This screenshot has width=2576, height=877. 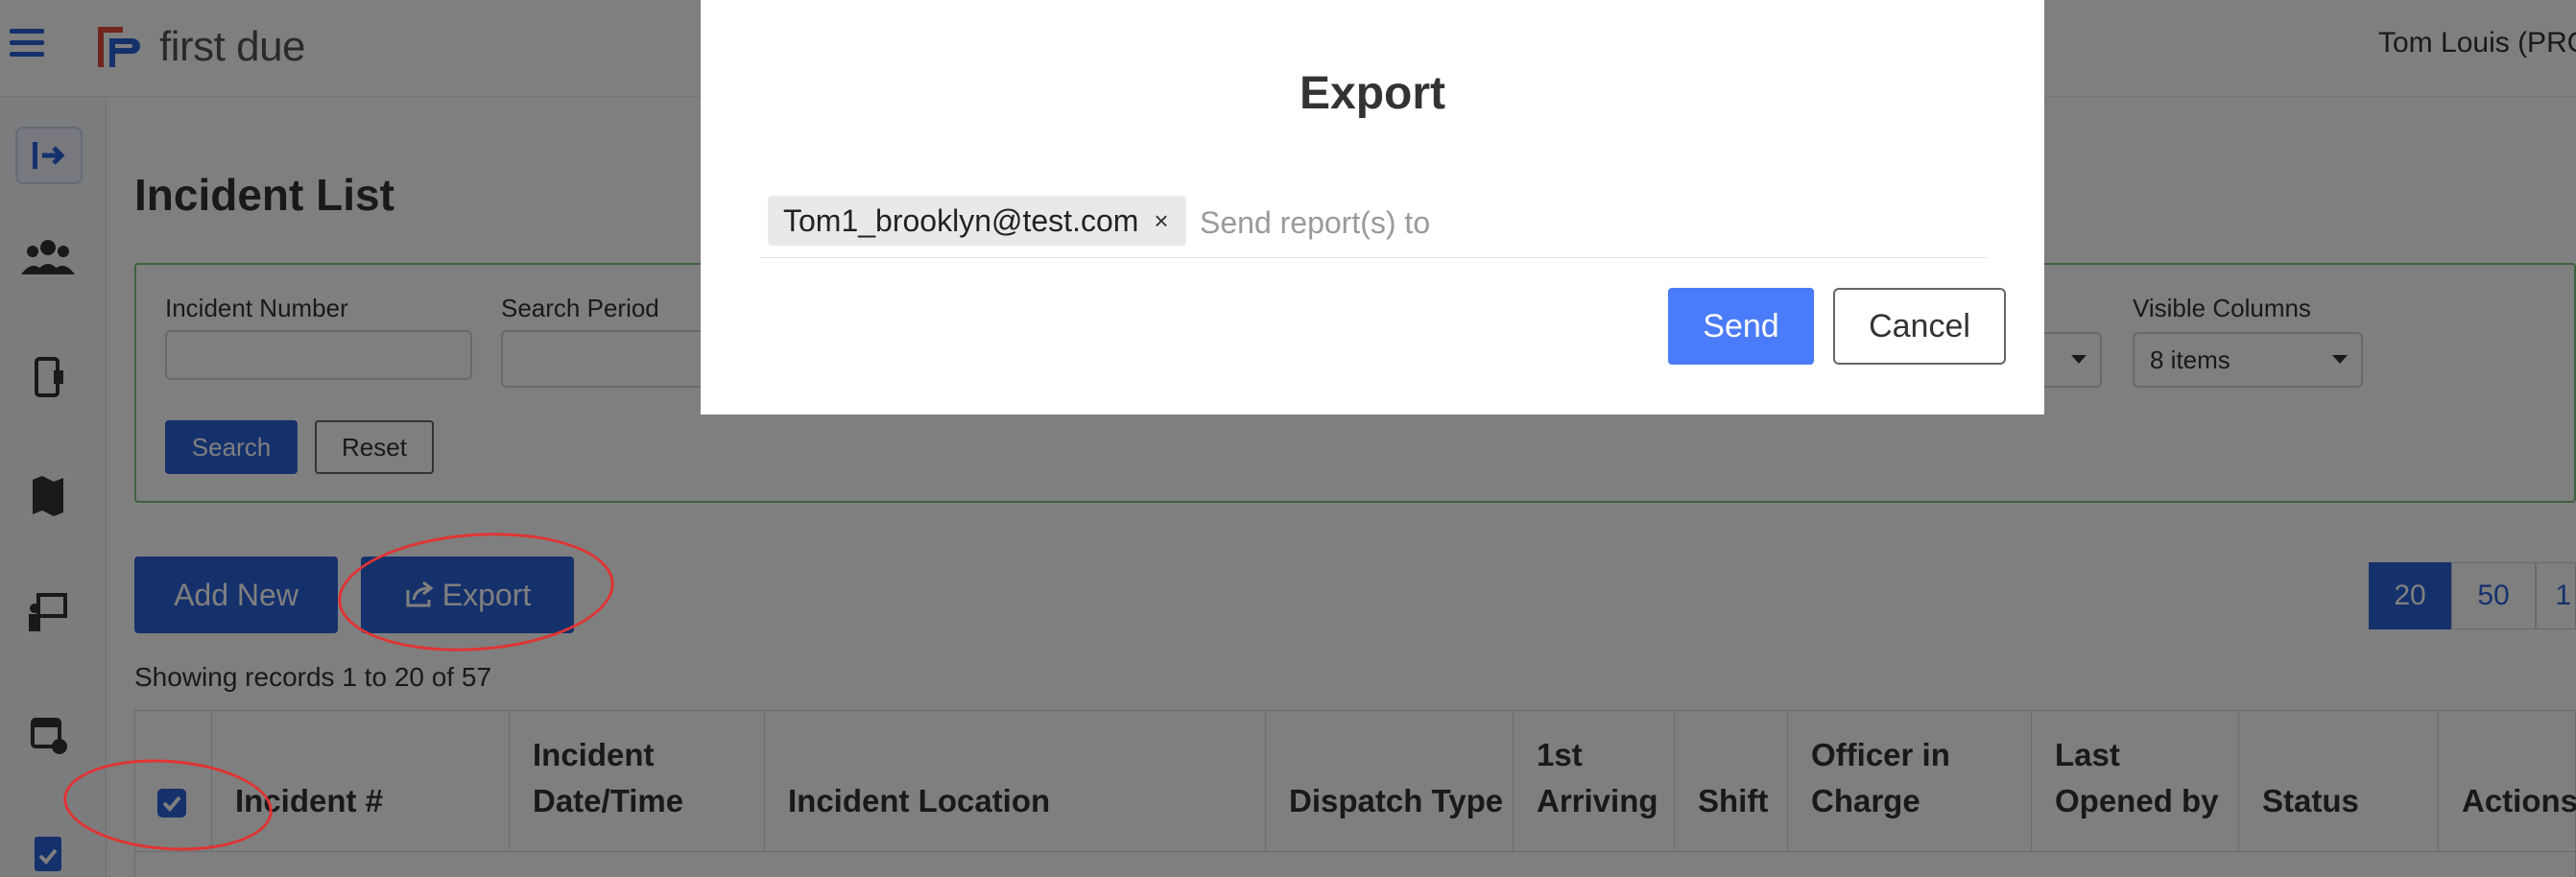 I want to click on recipient-tag: Tom1_brooklyn@test.com ×, so click(x=977, y=221).